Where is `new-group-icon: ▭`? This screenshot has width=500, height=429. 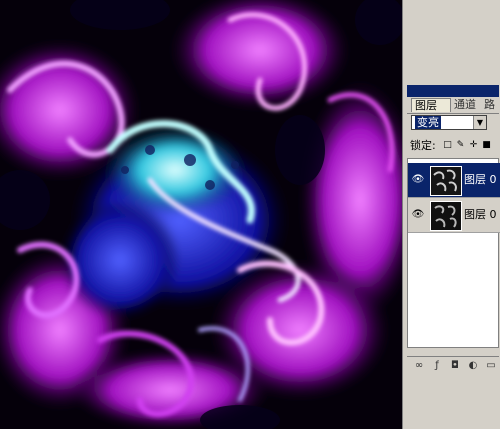
new-group-icon: ▭ is located at coordinates (491, 366).